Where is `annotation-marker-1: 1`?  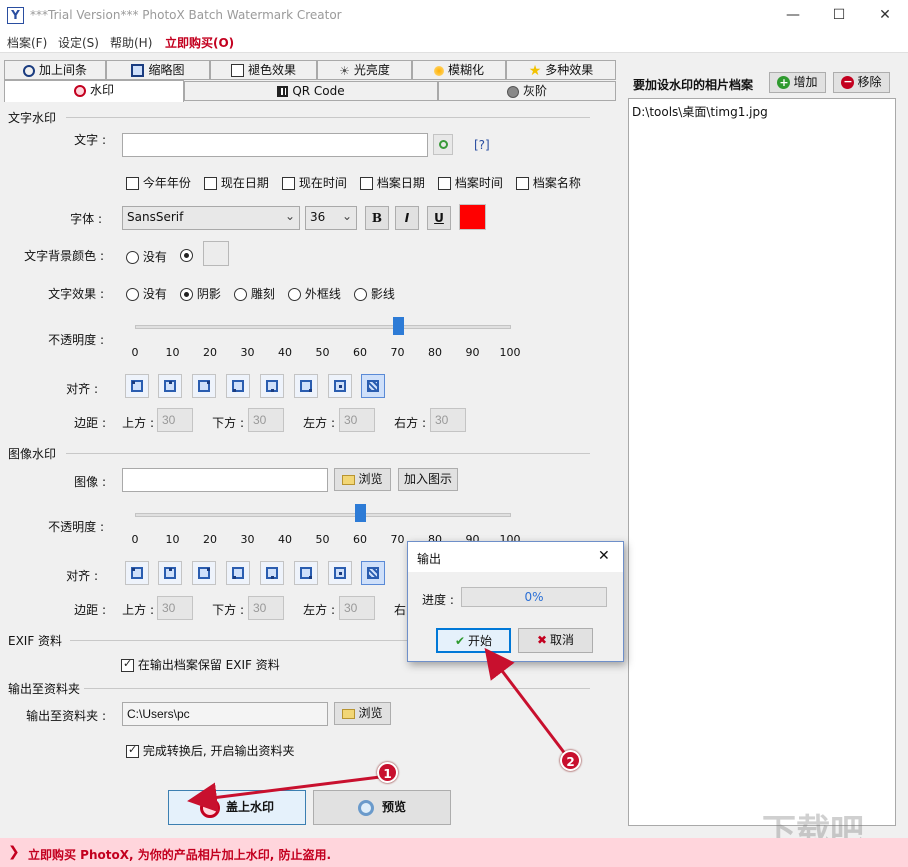
annotation-marker-1: 1 is located at coordinates (387, 772).